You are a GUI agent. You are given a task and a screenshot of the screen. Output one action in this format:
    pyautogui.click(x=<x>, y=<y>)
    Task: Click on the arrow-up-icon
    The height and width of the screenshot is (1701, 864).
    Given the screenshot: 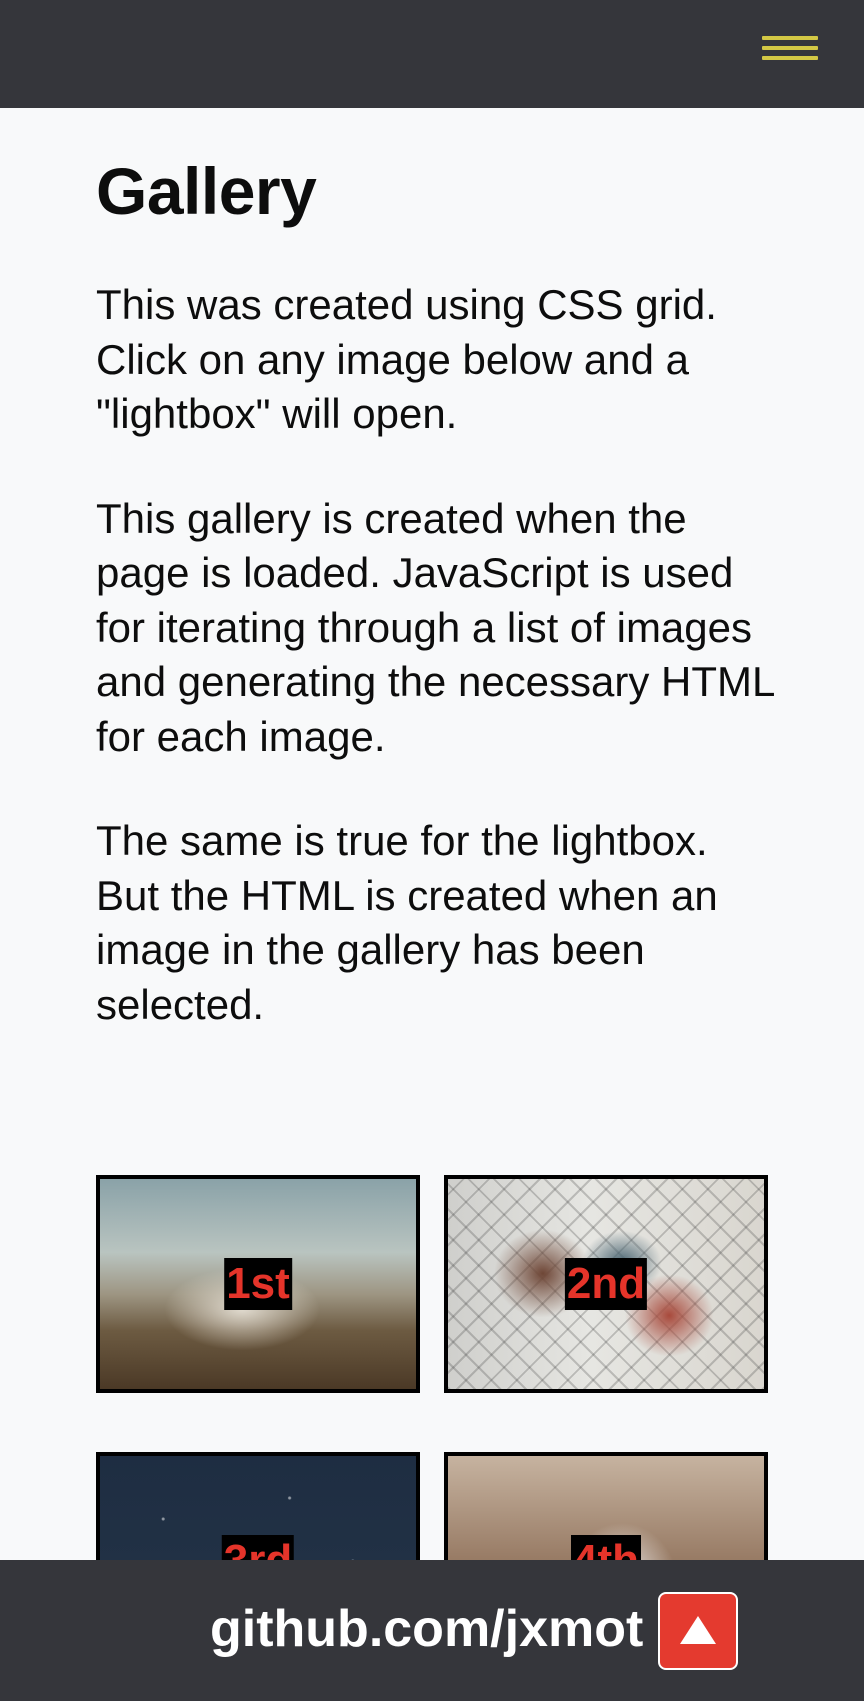 What is the action you would take?
    pyautogui.click(x=698, y=1630)
    